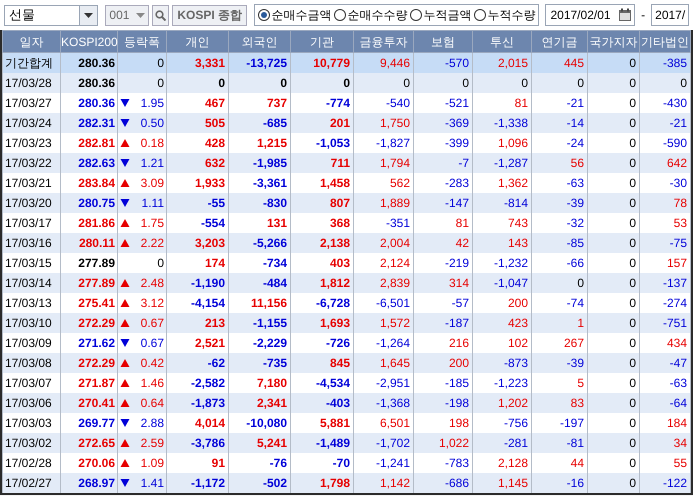 This screenshot has height=496, width=693. I want to click on value-cell: 1,142, so click(384, 482).